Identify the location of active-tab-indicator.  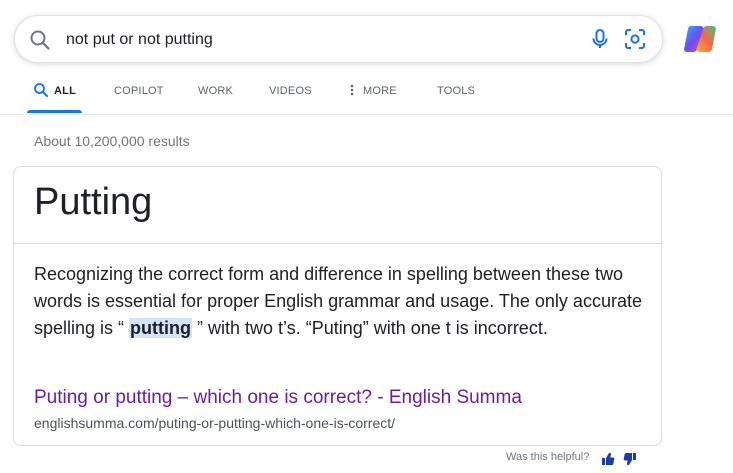
(54, 111).